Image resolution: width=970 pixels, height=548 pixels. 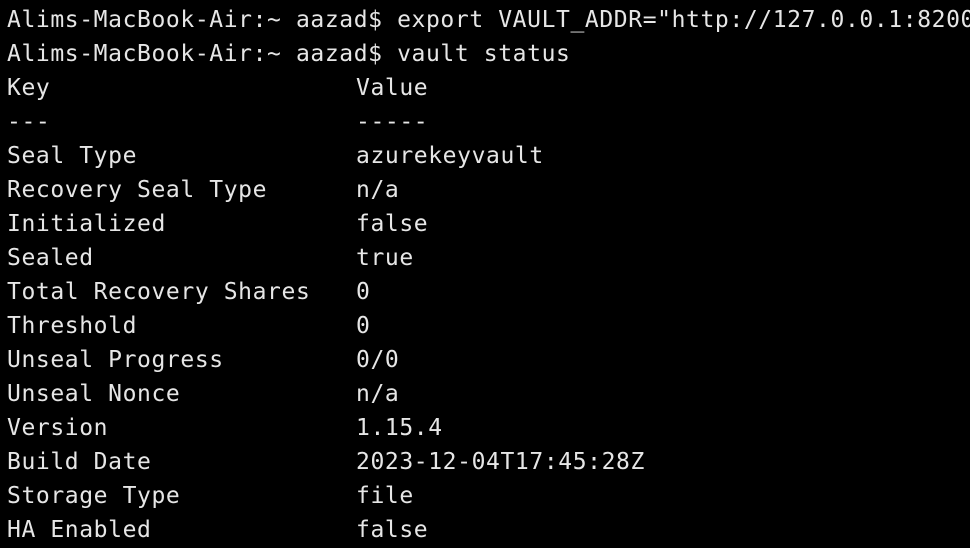 What do you see at coordinates (115, 360) in the screenshot?
I see `row-key: Unseal Progress` at bounding box center [115, 360].